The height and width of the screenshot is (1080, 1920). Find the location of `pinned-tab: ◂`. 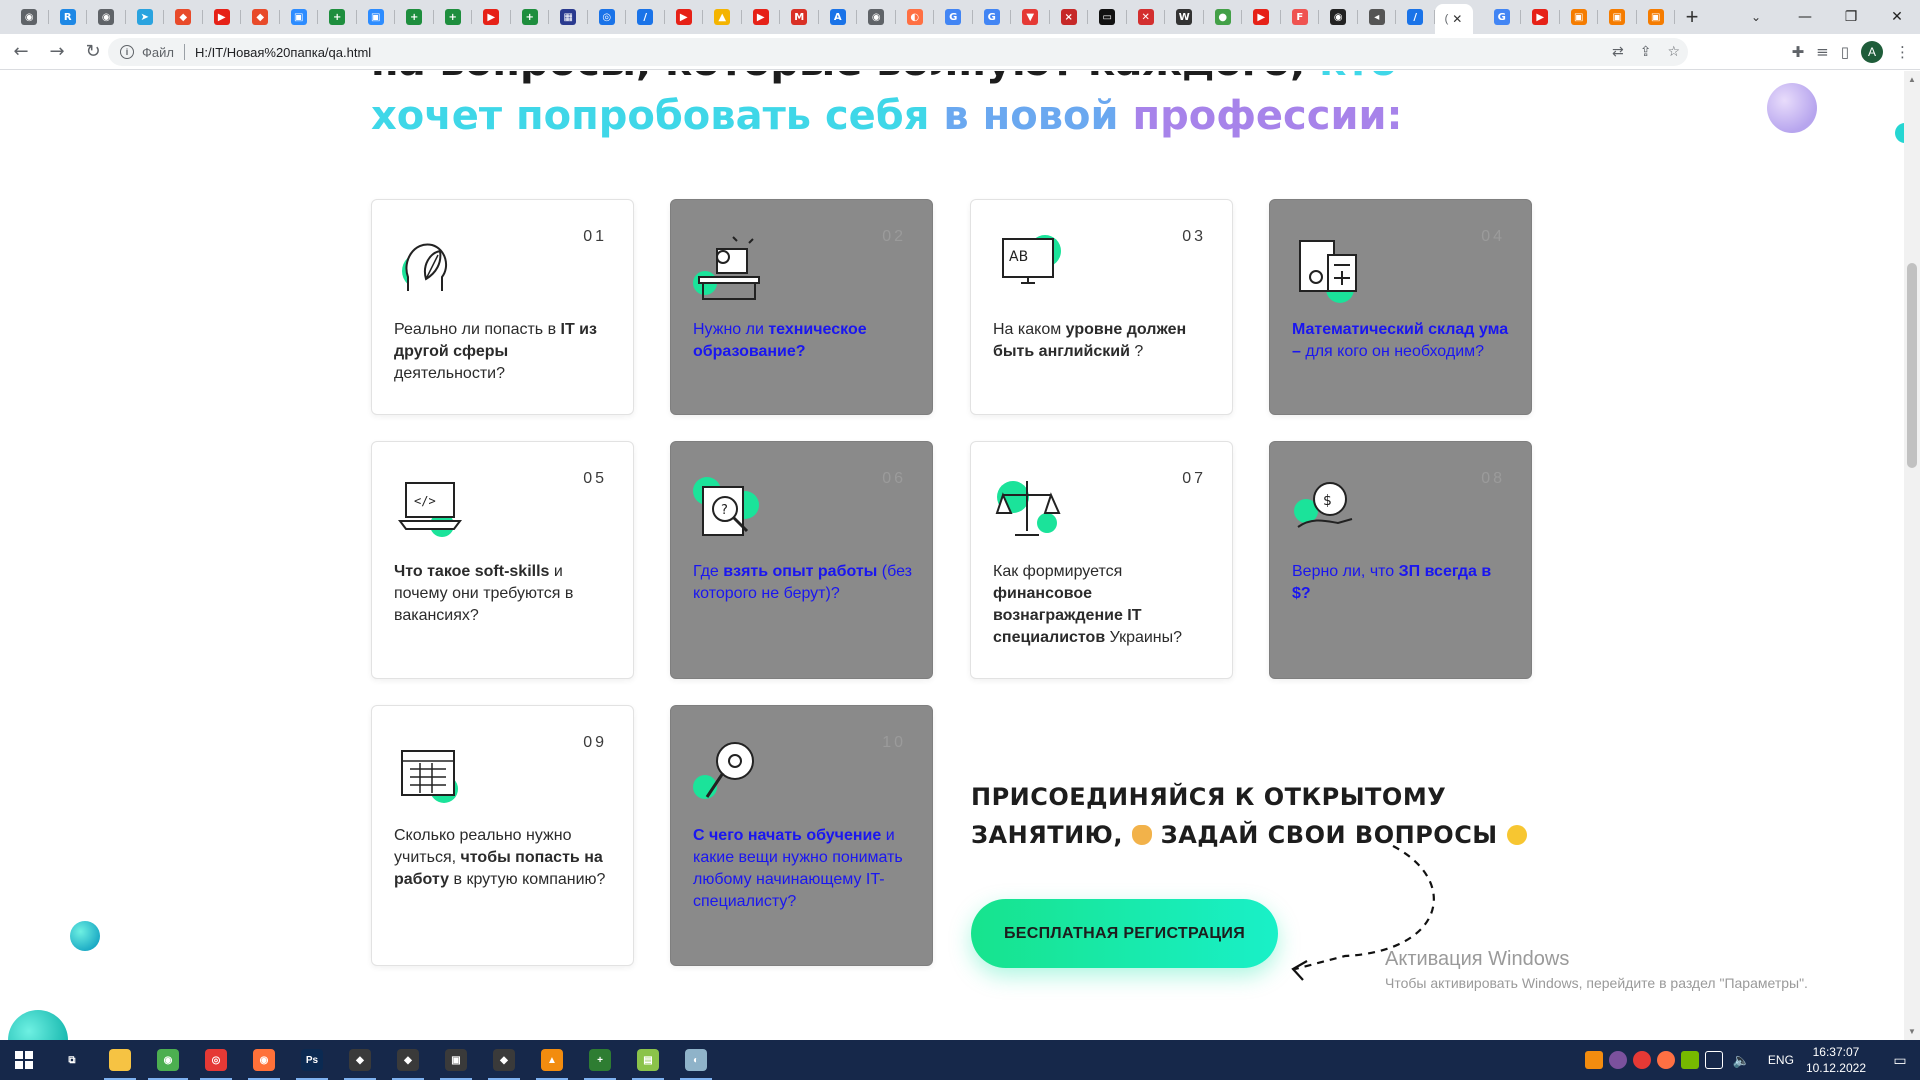

pinned-tab: ◂ is located at coordinates (1377, 17).